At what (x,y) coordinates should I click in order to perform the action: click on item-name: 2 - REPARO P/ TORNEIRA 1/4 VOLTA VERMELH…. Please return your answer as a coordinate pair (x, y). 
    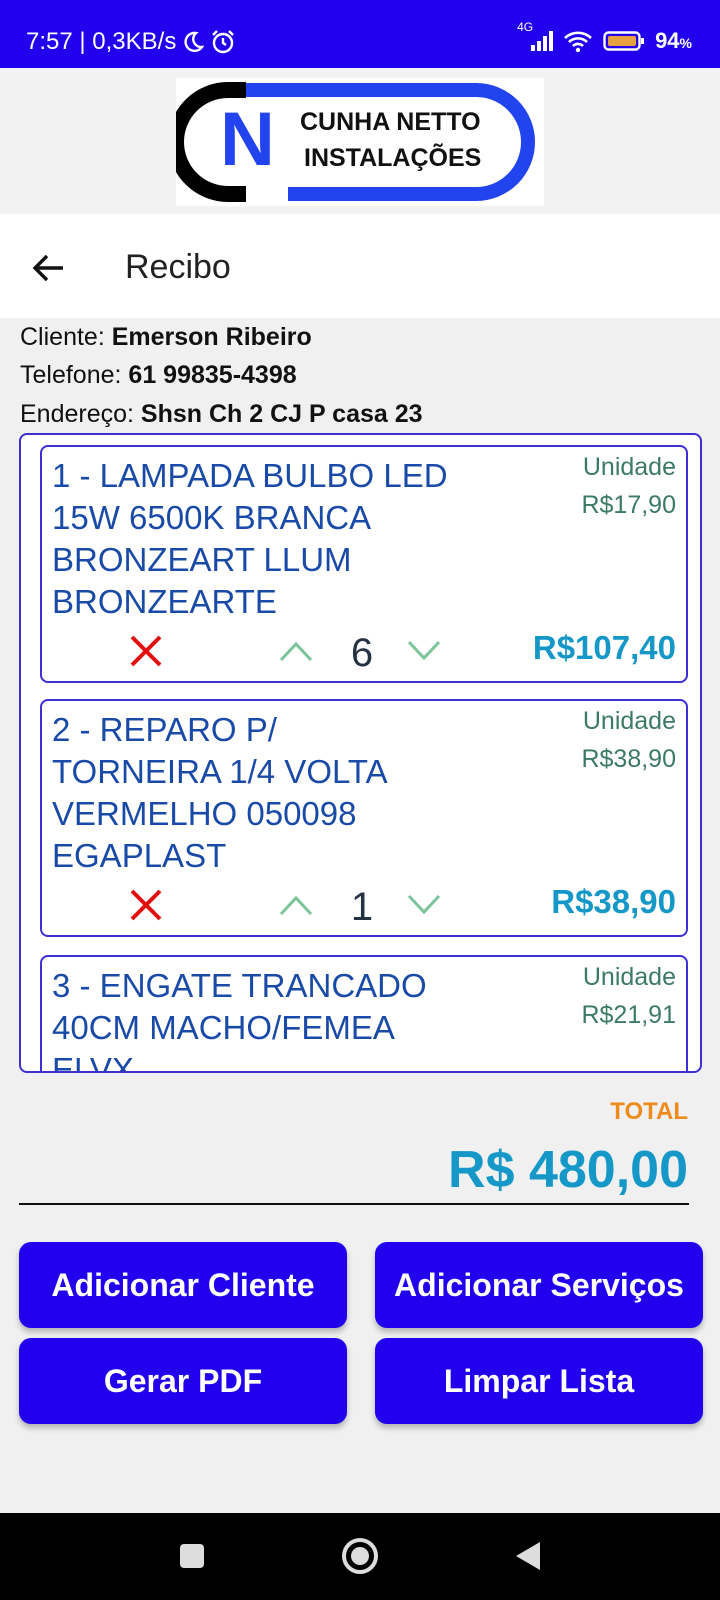
    Looking at the image, I should click on (219, 792).